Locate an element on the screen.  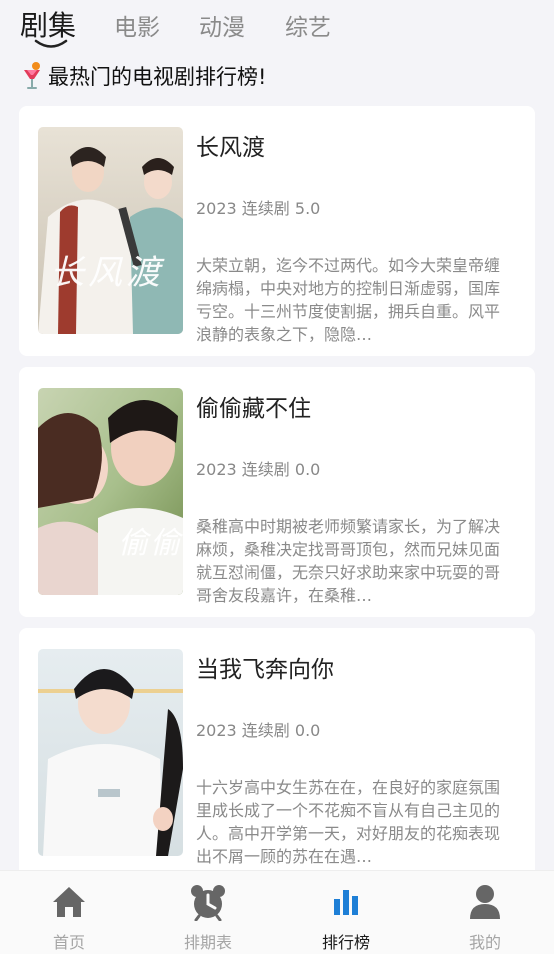
nav-schedule-label: 排期表 is located at coordinates (207, 942).